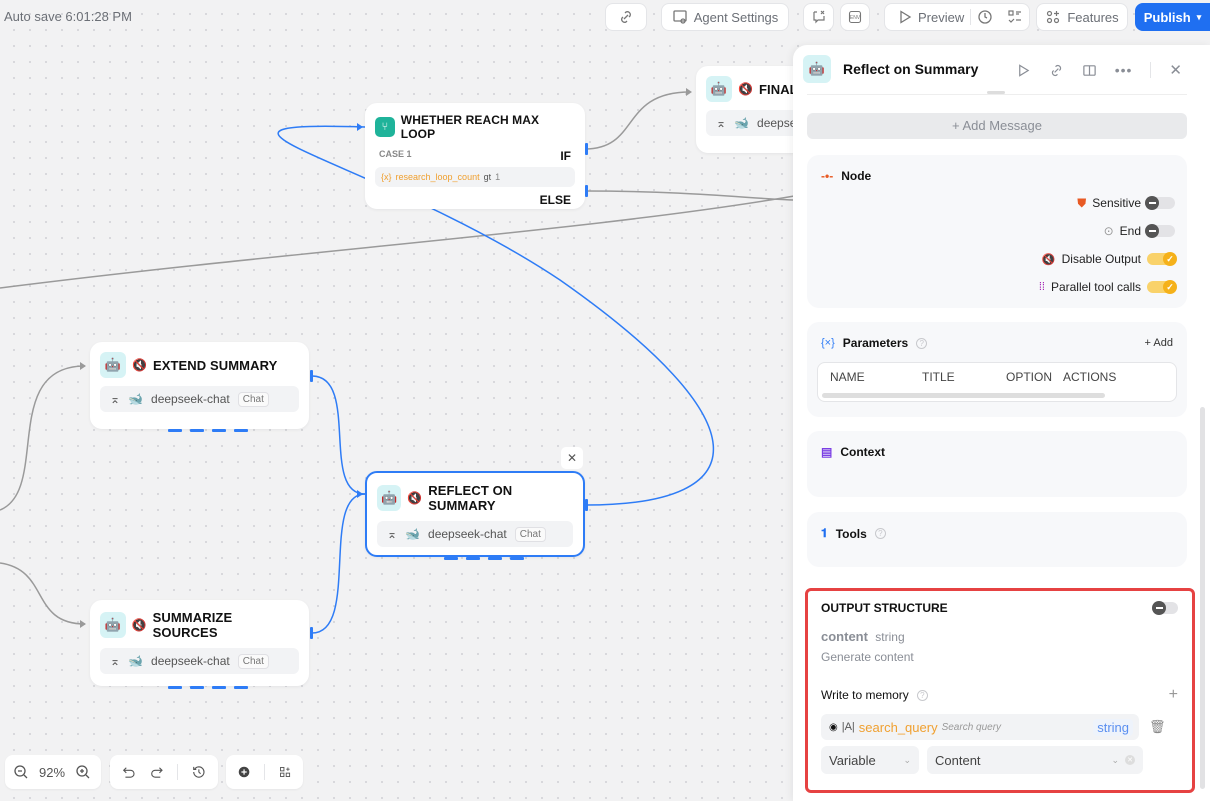 The image size is (1210, 801). What do you see at coordinates (129, 772) in the screenshot?
I see `undo-icon` at bounding box center [129, 772].